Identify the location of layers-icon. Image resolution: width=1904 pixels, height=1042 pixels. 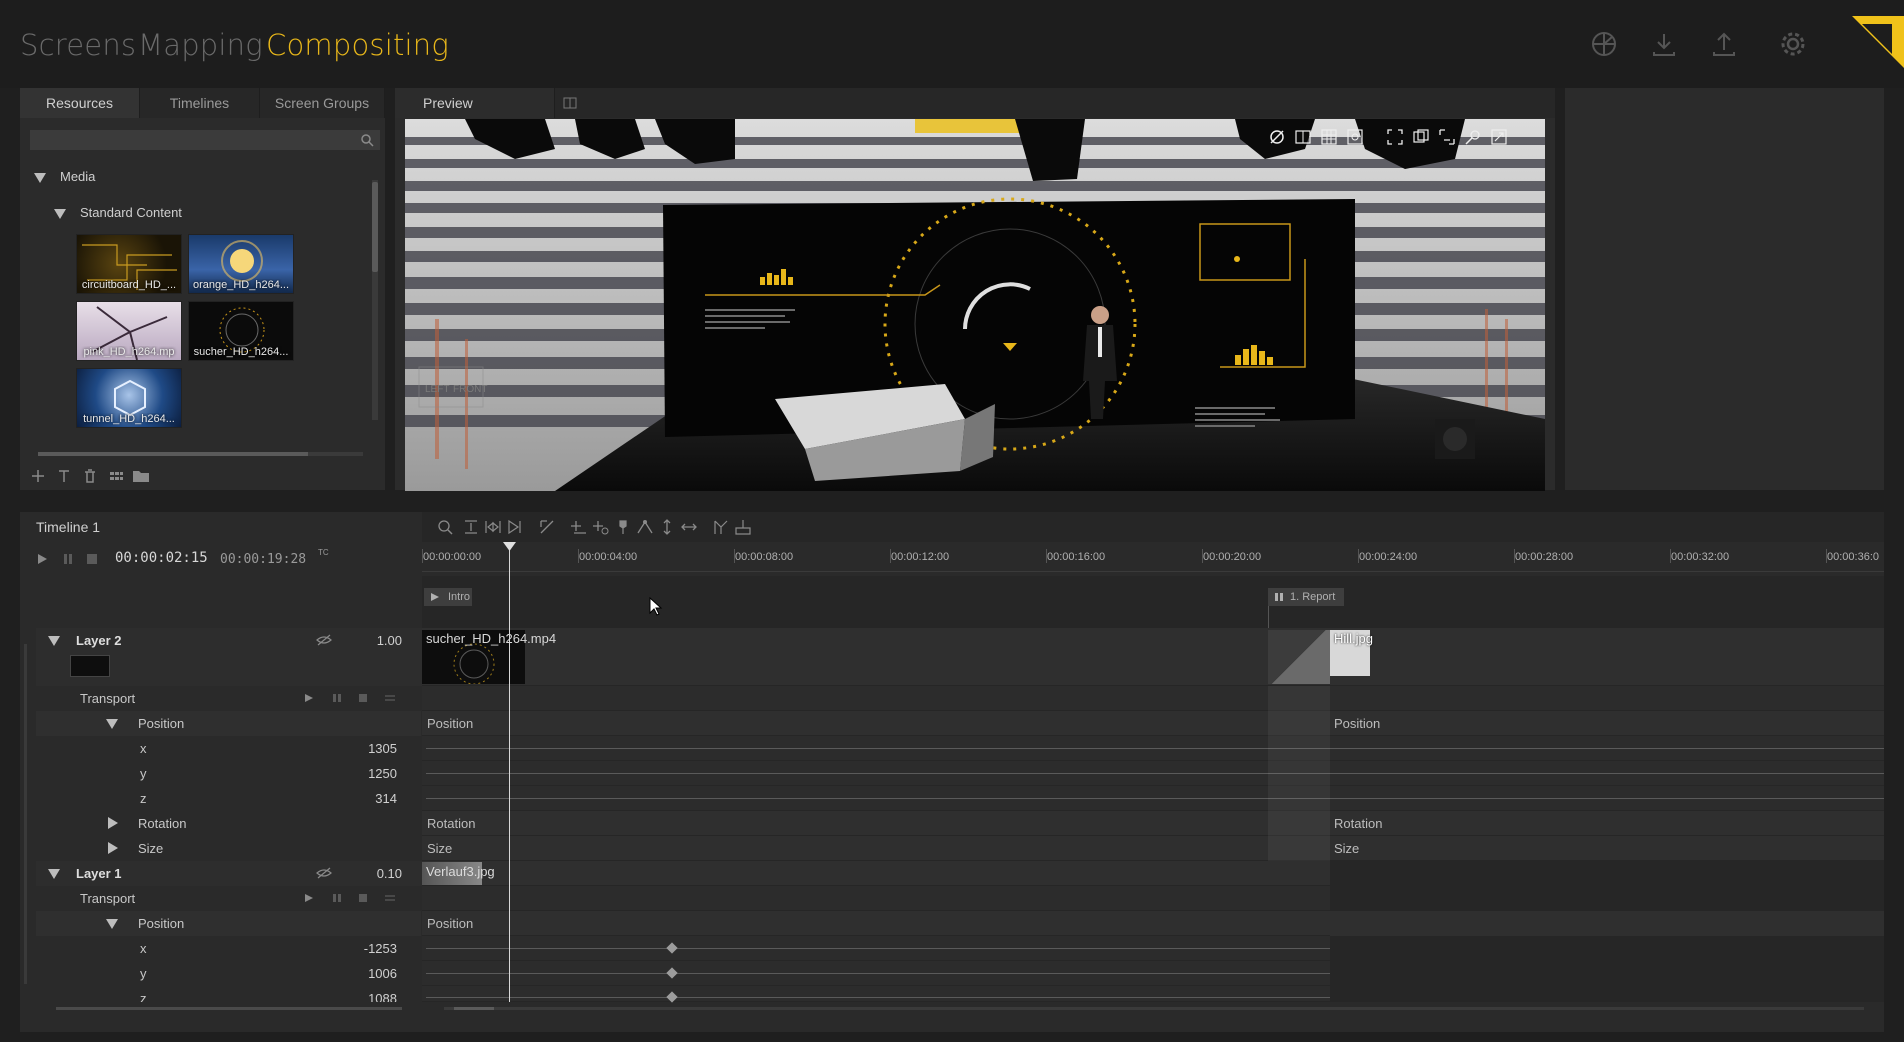
(1421, 137).